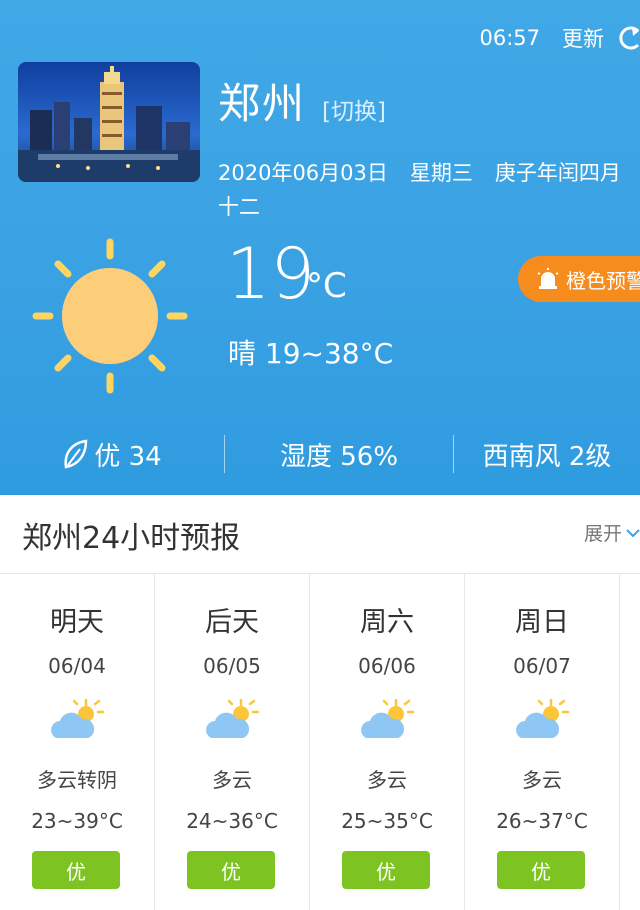 The width and height of the screenshot is (640, 910). What do you see at coordinates (77, 780) in the screenshot?
I see `forecast-condition: 多云转阴` at bounding box center [77, 780].